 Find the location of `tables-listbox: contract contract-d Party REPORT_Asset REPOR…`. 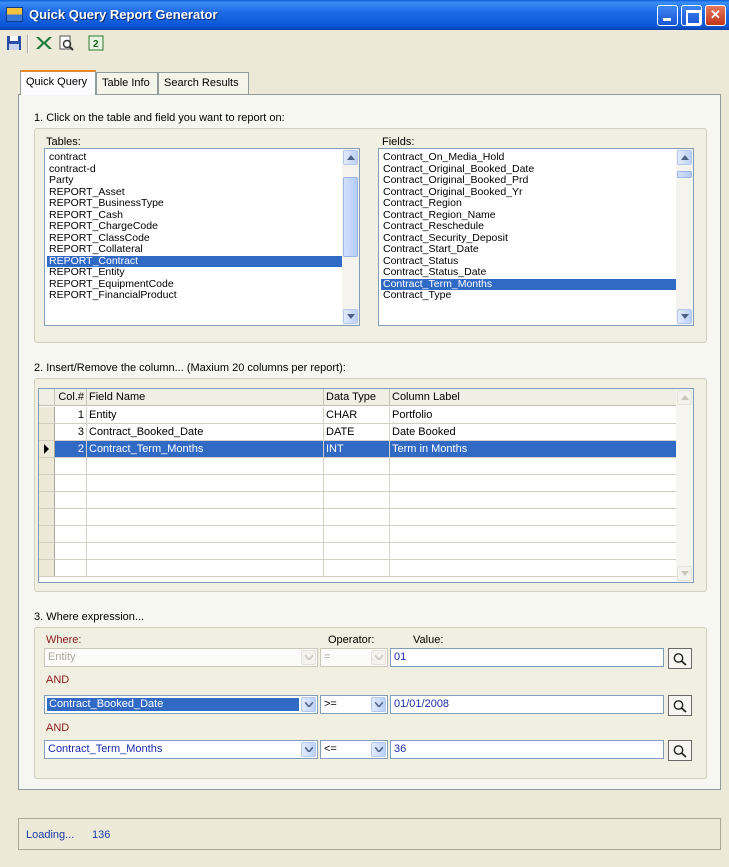

tables-listbox: contract contract-d Party REPORT_Asset REPOR… is located at coordinates (202, 237).